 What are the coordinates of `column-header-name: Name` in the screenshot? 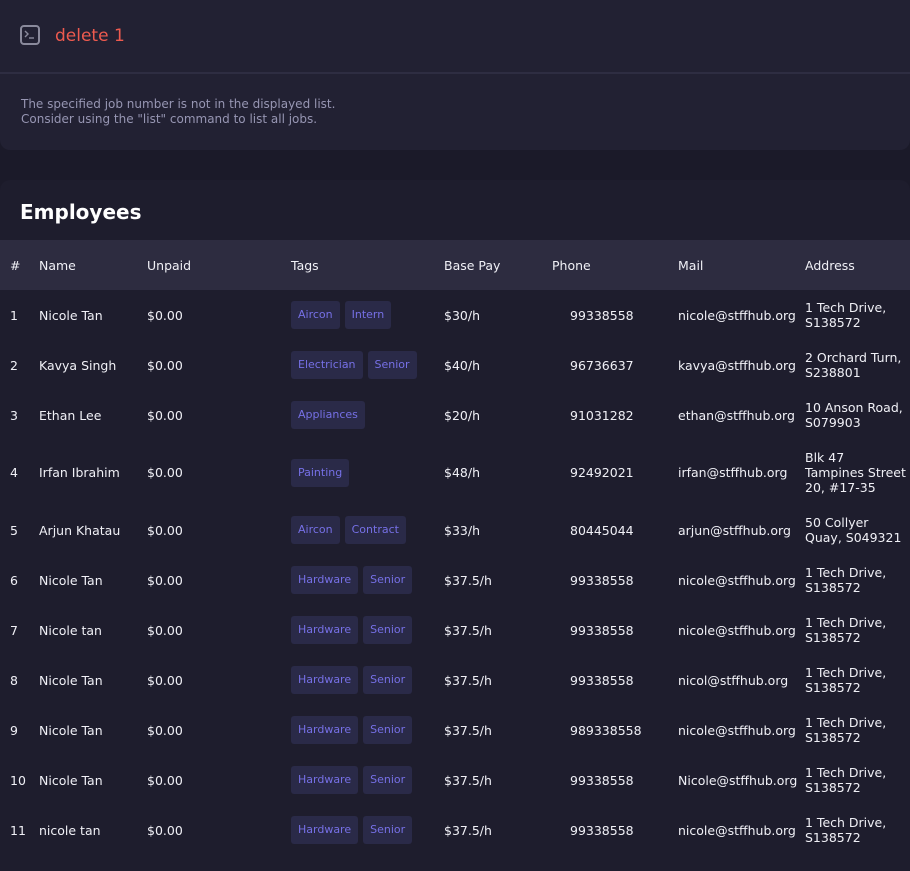 It's located at (93, 265).